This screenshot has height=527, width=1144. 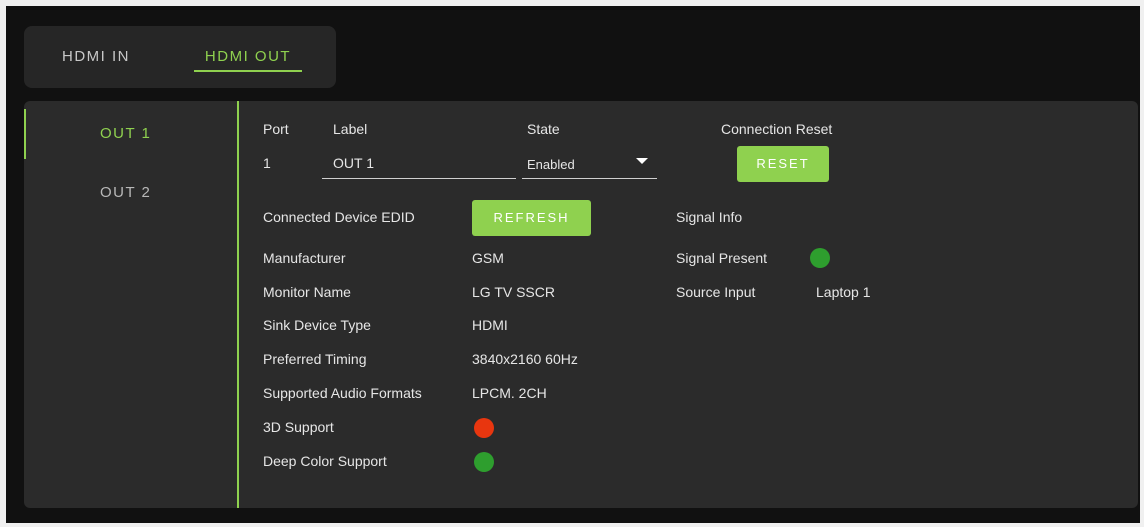 What do you see at coordinates (339, 217) in the screenshot?
I see `edid-title: Connected Device EDID` at bounding box center [339, 217].